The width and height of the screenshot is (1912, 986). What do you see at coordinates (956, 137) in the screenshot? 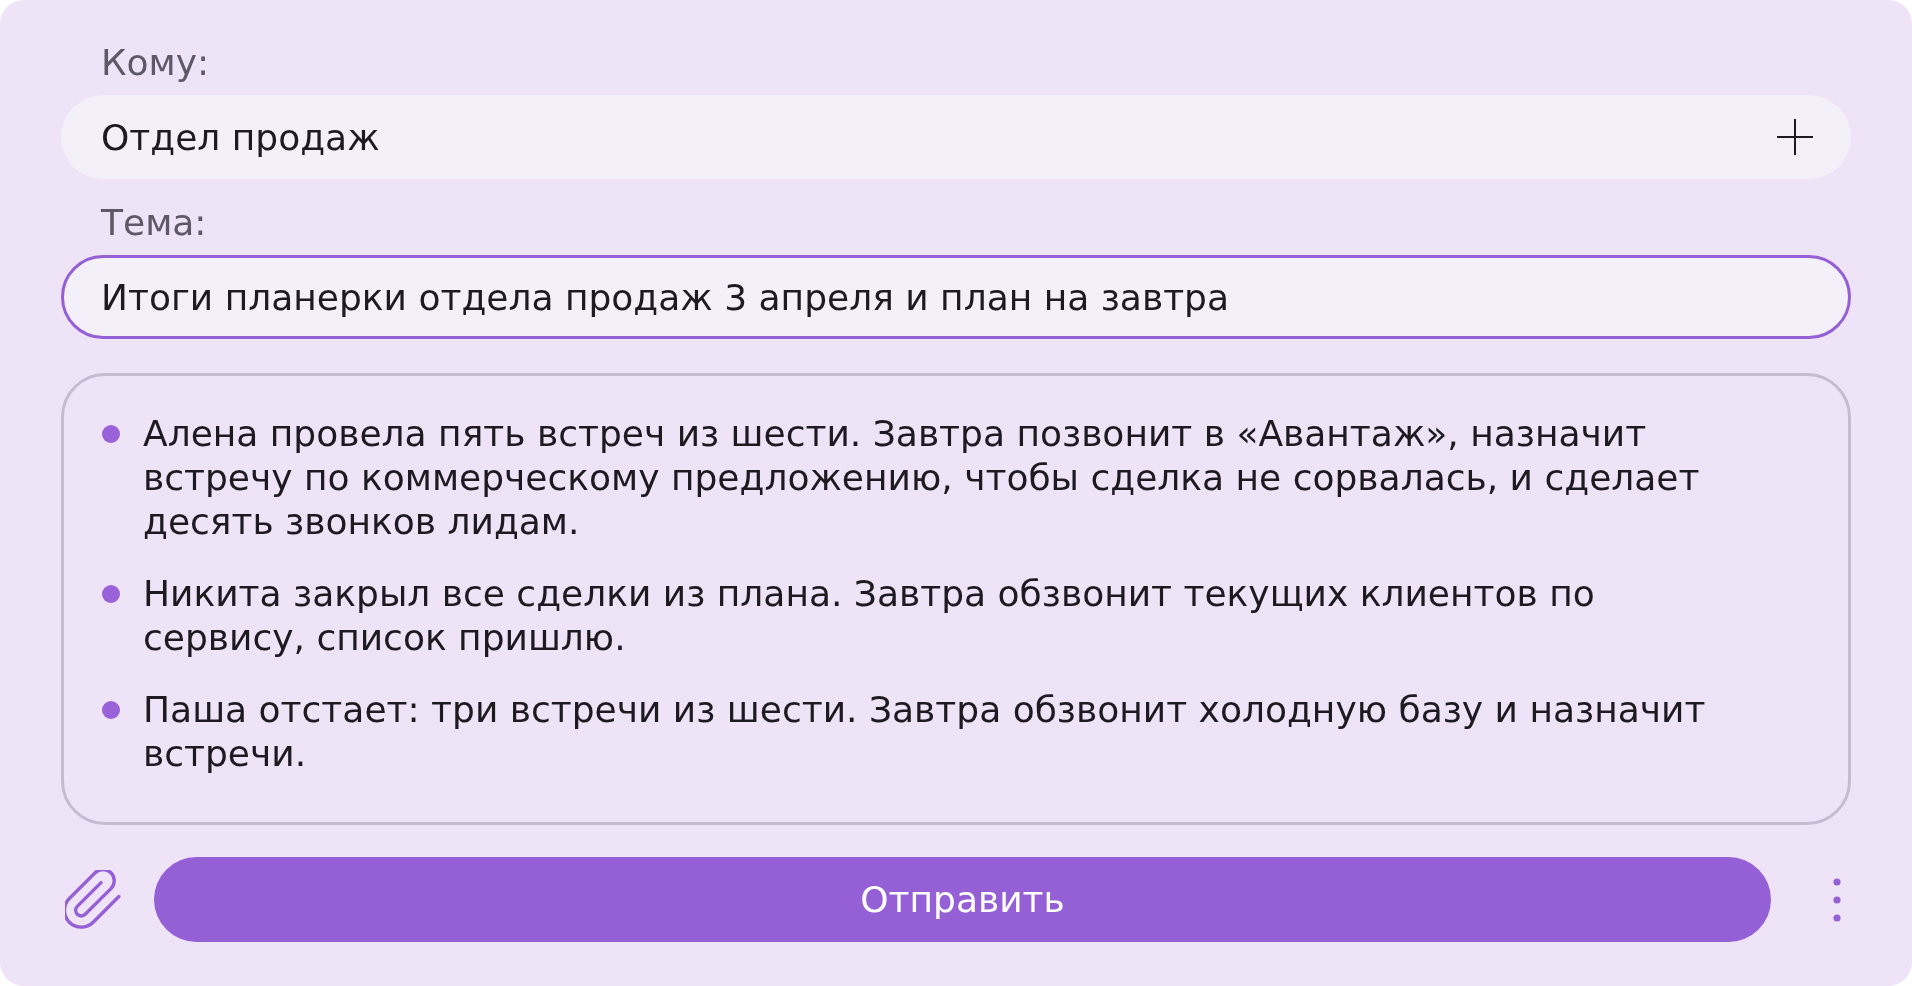
I see `recipient-field: Отдел продаж` at bounding box center [956, 137].